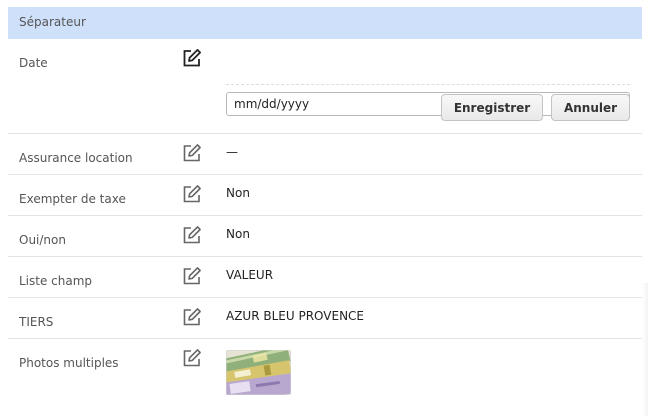  I want to click on field-value-exempter-de-taxe: Non, so click(238, 193).